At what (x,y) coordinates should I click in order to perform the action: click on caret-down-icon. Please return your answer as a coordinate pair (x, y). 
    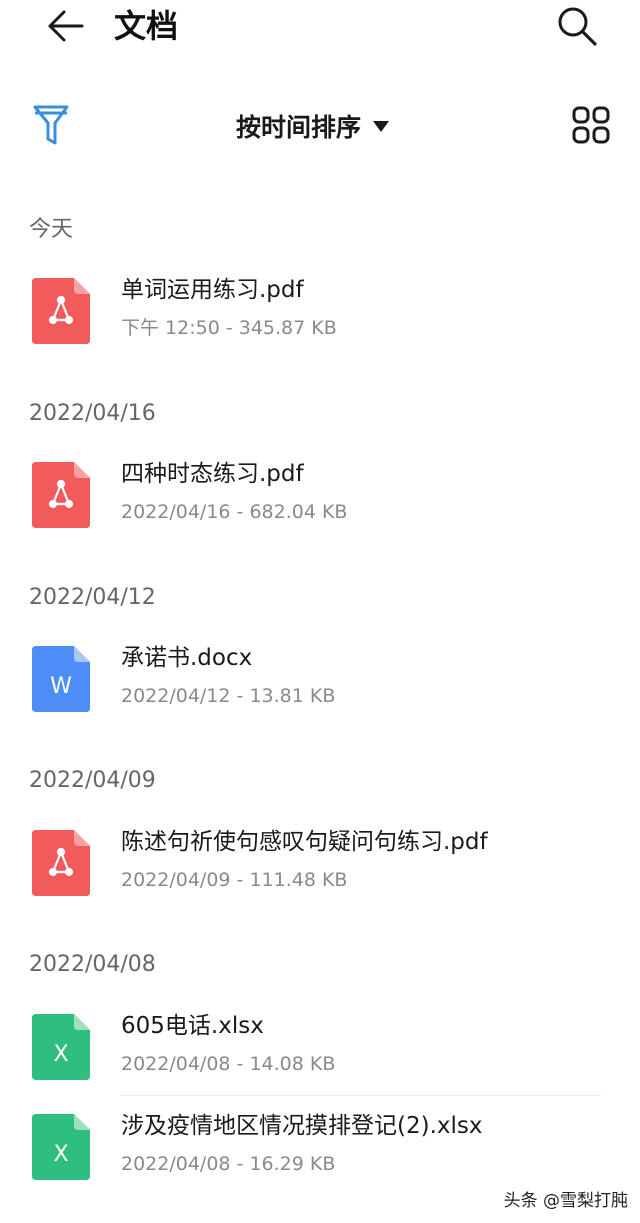
    Looking at the image, I should click on (381, 126).